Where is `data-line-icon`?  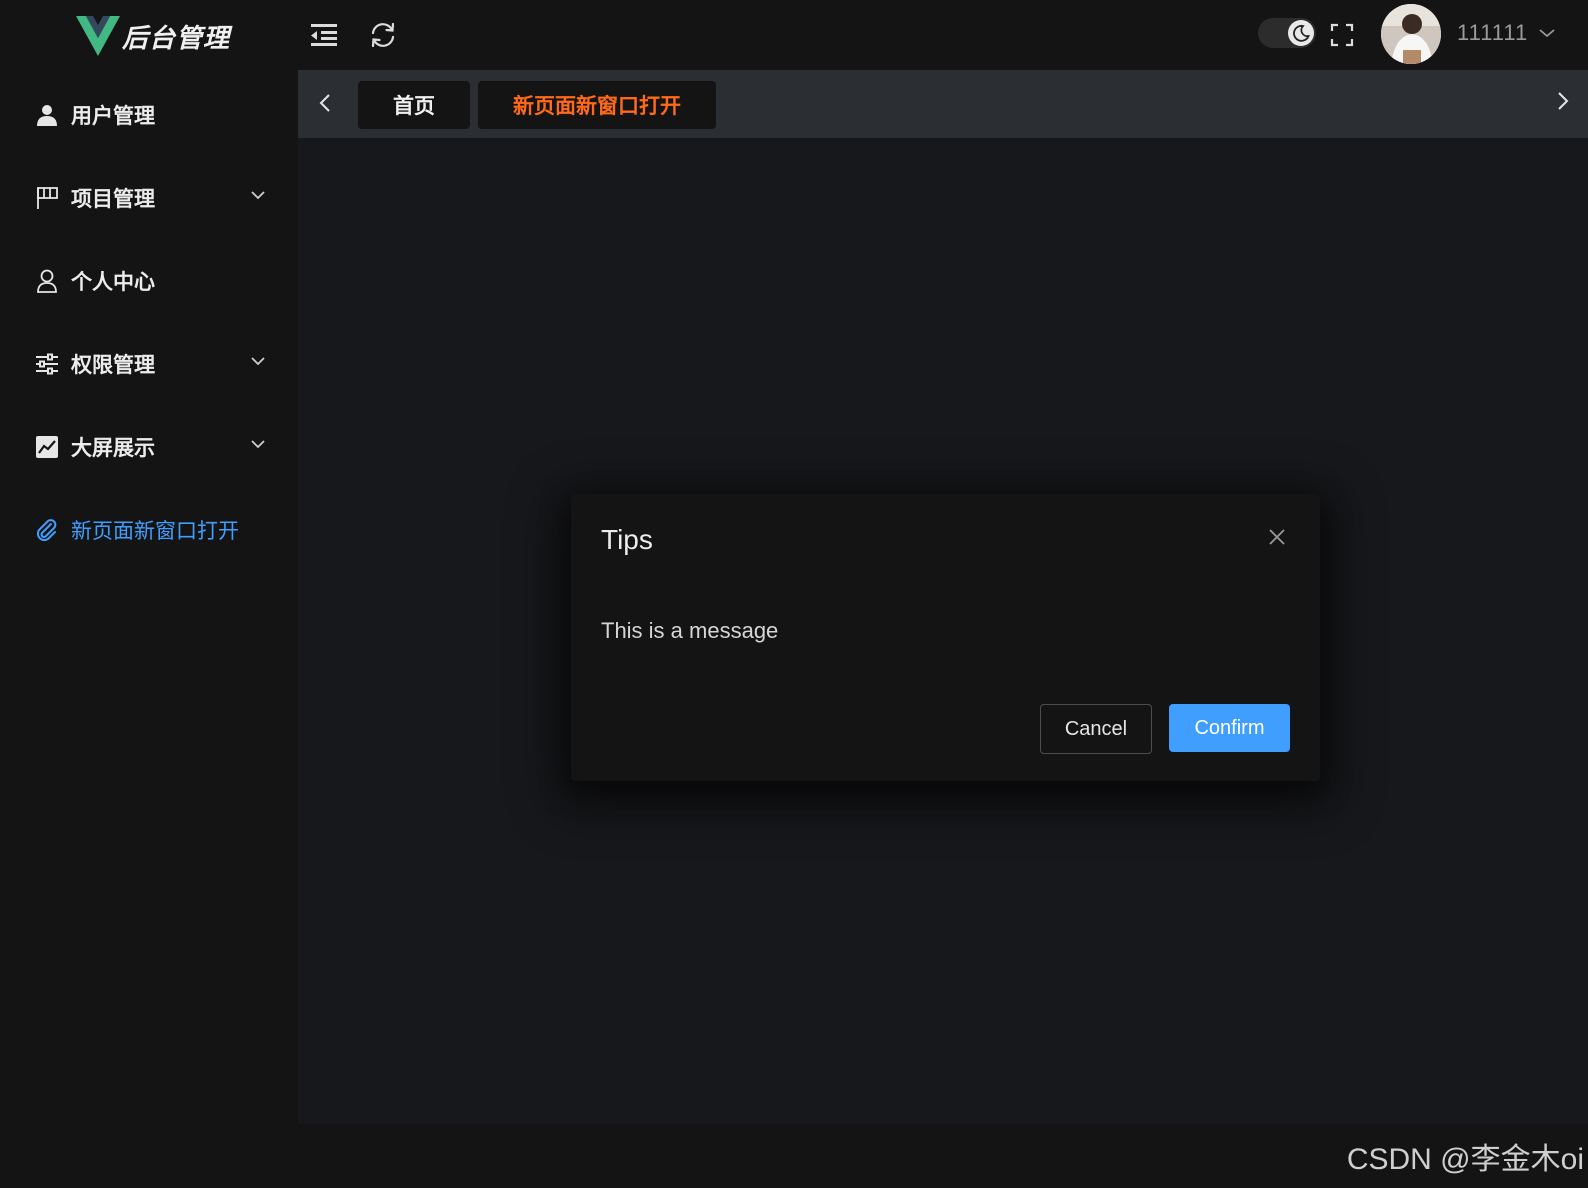 data-line-icon is located at coordinates (47, 447).